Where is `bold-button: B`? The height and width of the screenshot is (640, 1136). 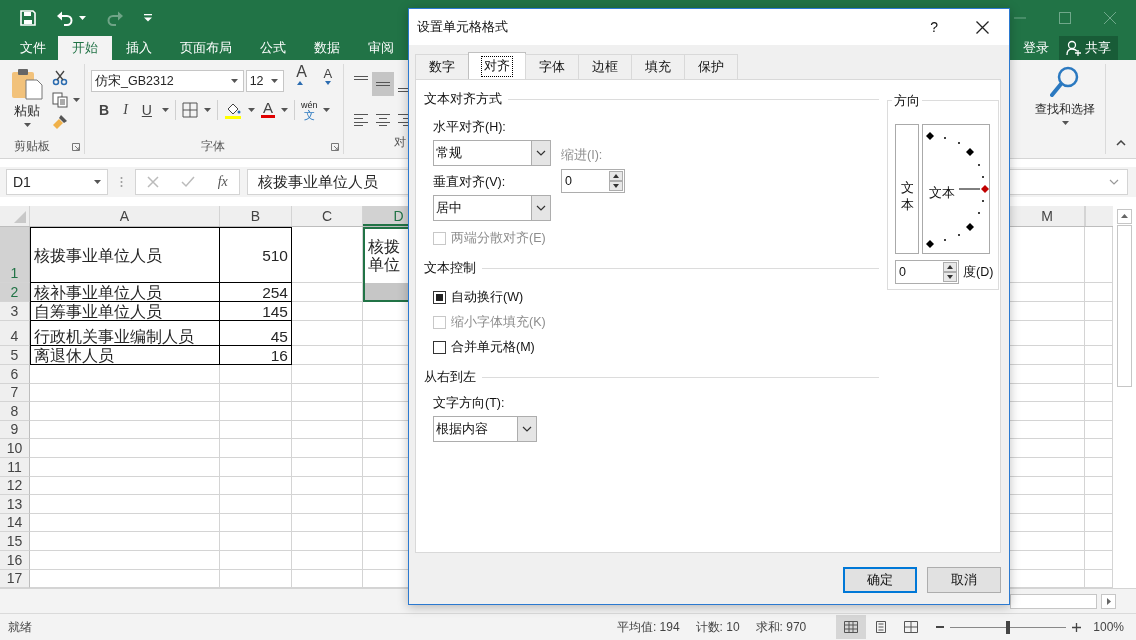 bold-button: B is located at coordinates (104, 109).